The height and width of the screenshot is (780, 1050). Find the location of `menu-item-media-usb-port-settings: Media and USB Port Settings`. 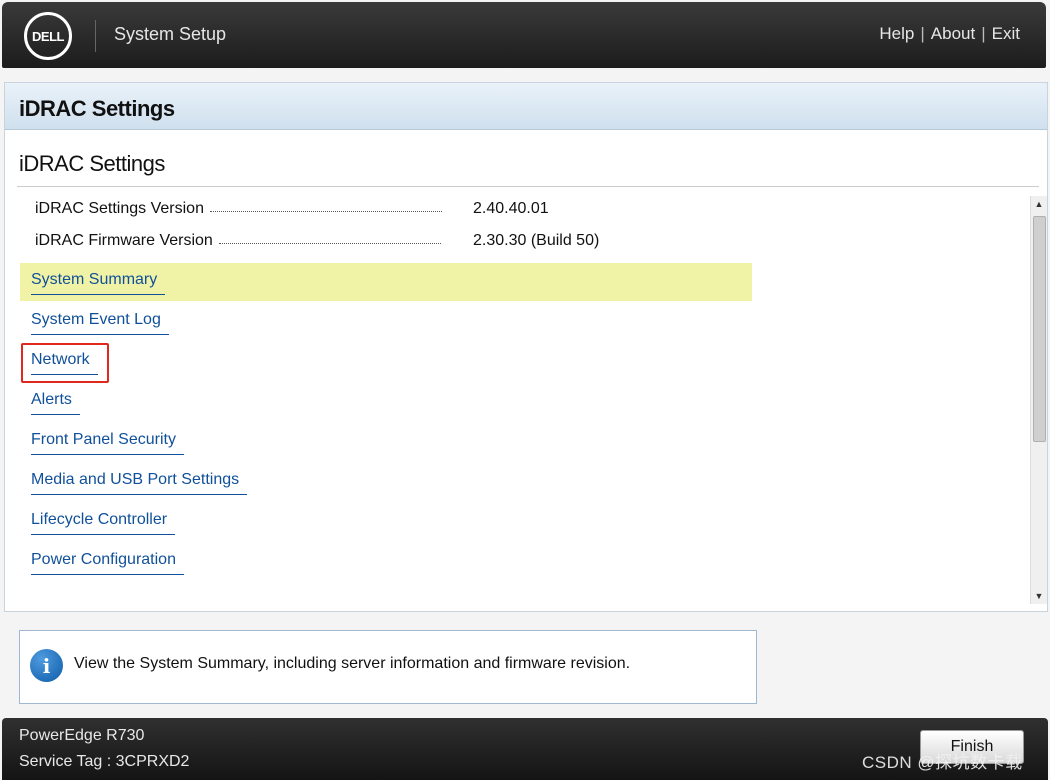

menu-item-media-usb-port-settings: Media and USB Port Settings is located at coordinates (386, 482).